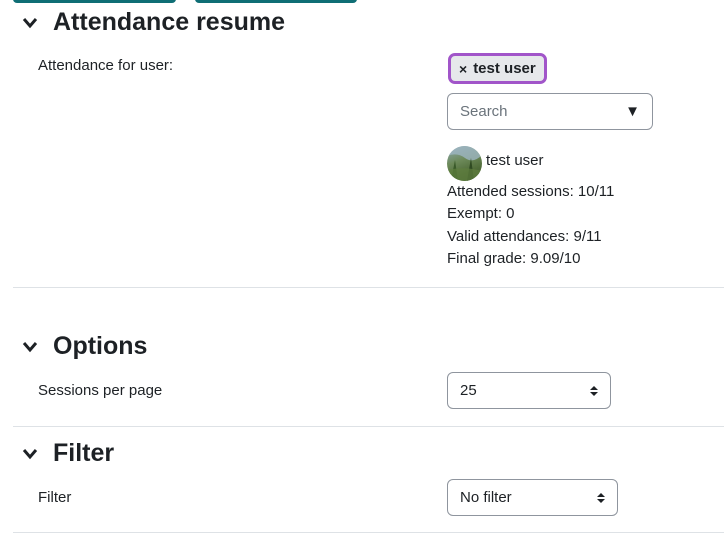  I want to click on exempt-text: Exempt: 0, so click(481, 213).